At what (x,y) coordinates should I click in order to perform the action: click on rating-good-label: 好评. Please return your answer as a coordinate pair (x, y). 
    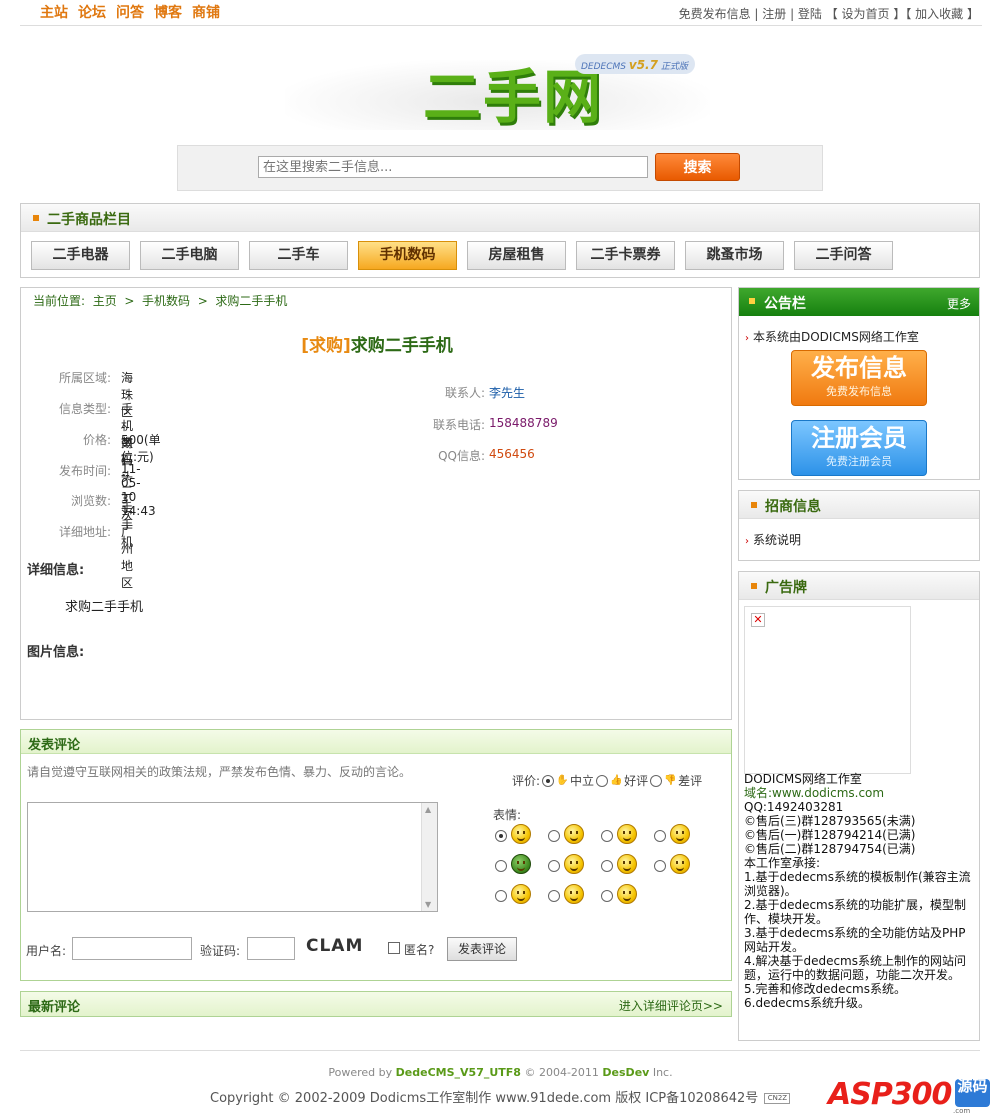
    Looking at the image, I should click on (636, 781).